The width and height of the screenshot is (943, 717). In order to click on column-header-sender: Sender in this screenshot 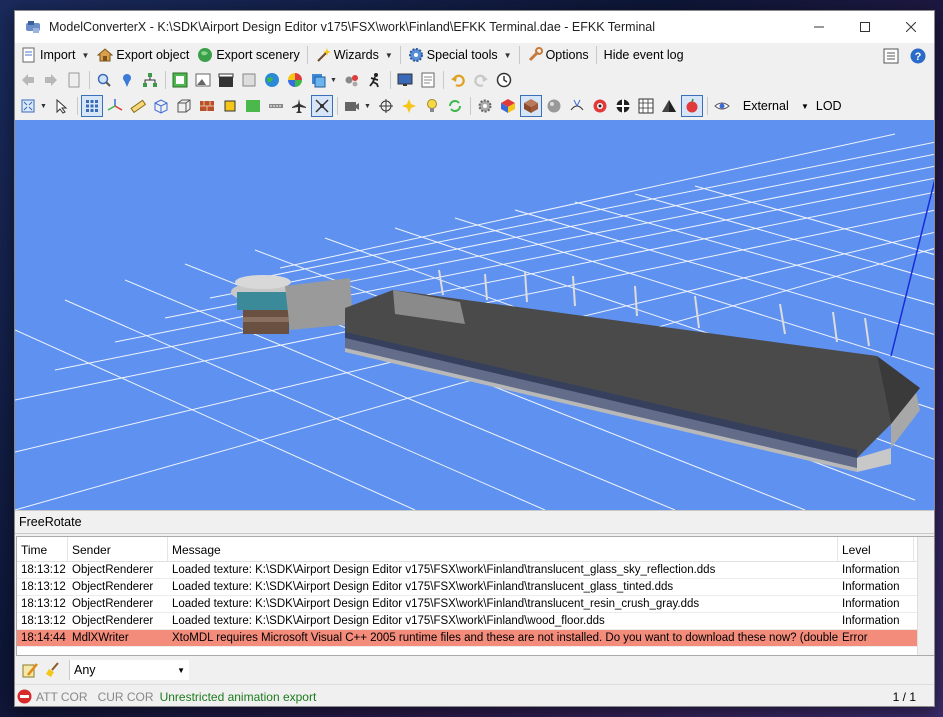, I will do `click(118, 549)`.